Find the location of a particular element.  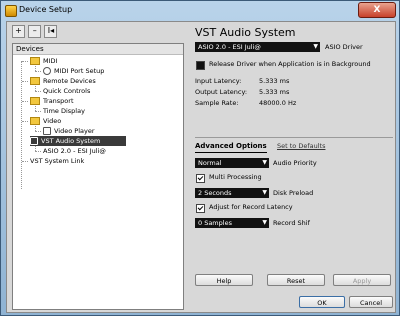

asio-driver-label: ASIO Driver is located at coordinates (344, 47).